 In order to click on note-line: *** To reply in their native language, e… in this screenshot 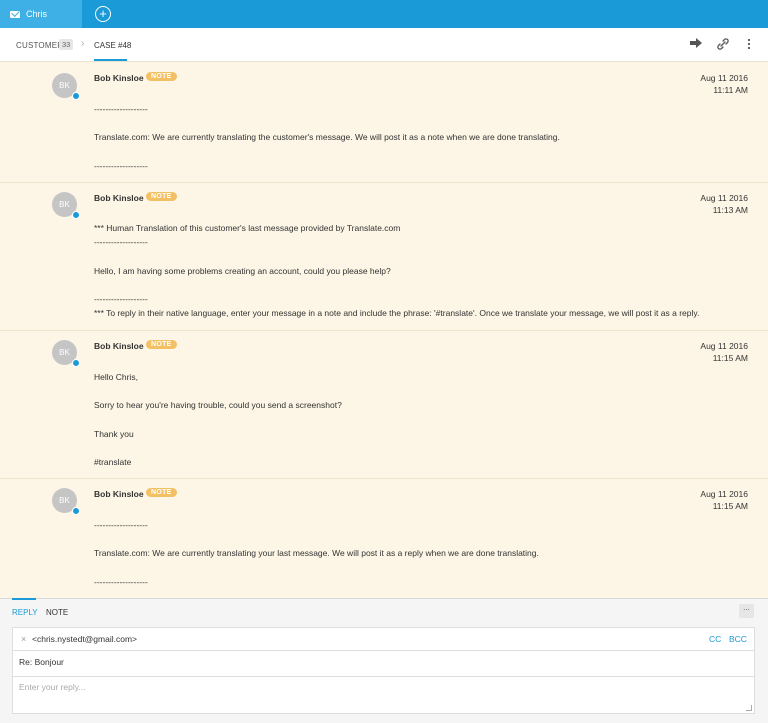, I will do `click(397, 313)`.